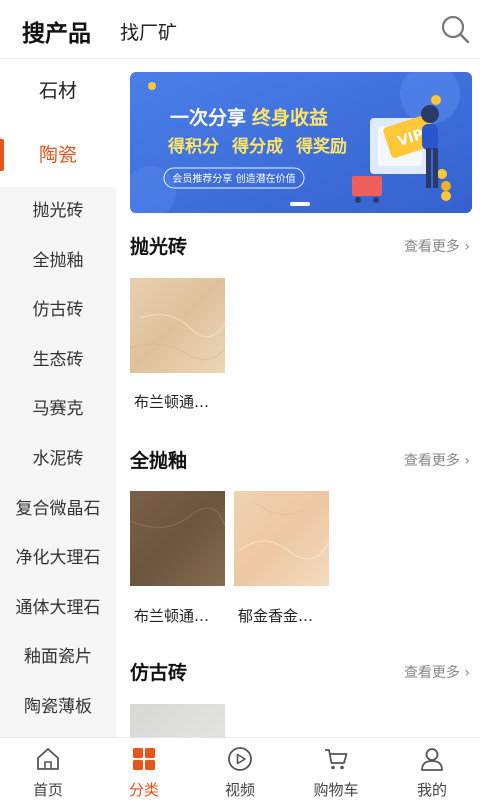  What do you see at coordinates (58, 311) in the screenshot?
I see `sidebar-item-rustic-tile: 仿古砖` at bounding box center [58, 311].